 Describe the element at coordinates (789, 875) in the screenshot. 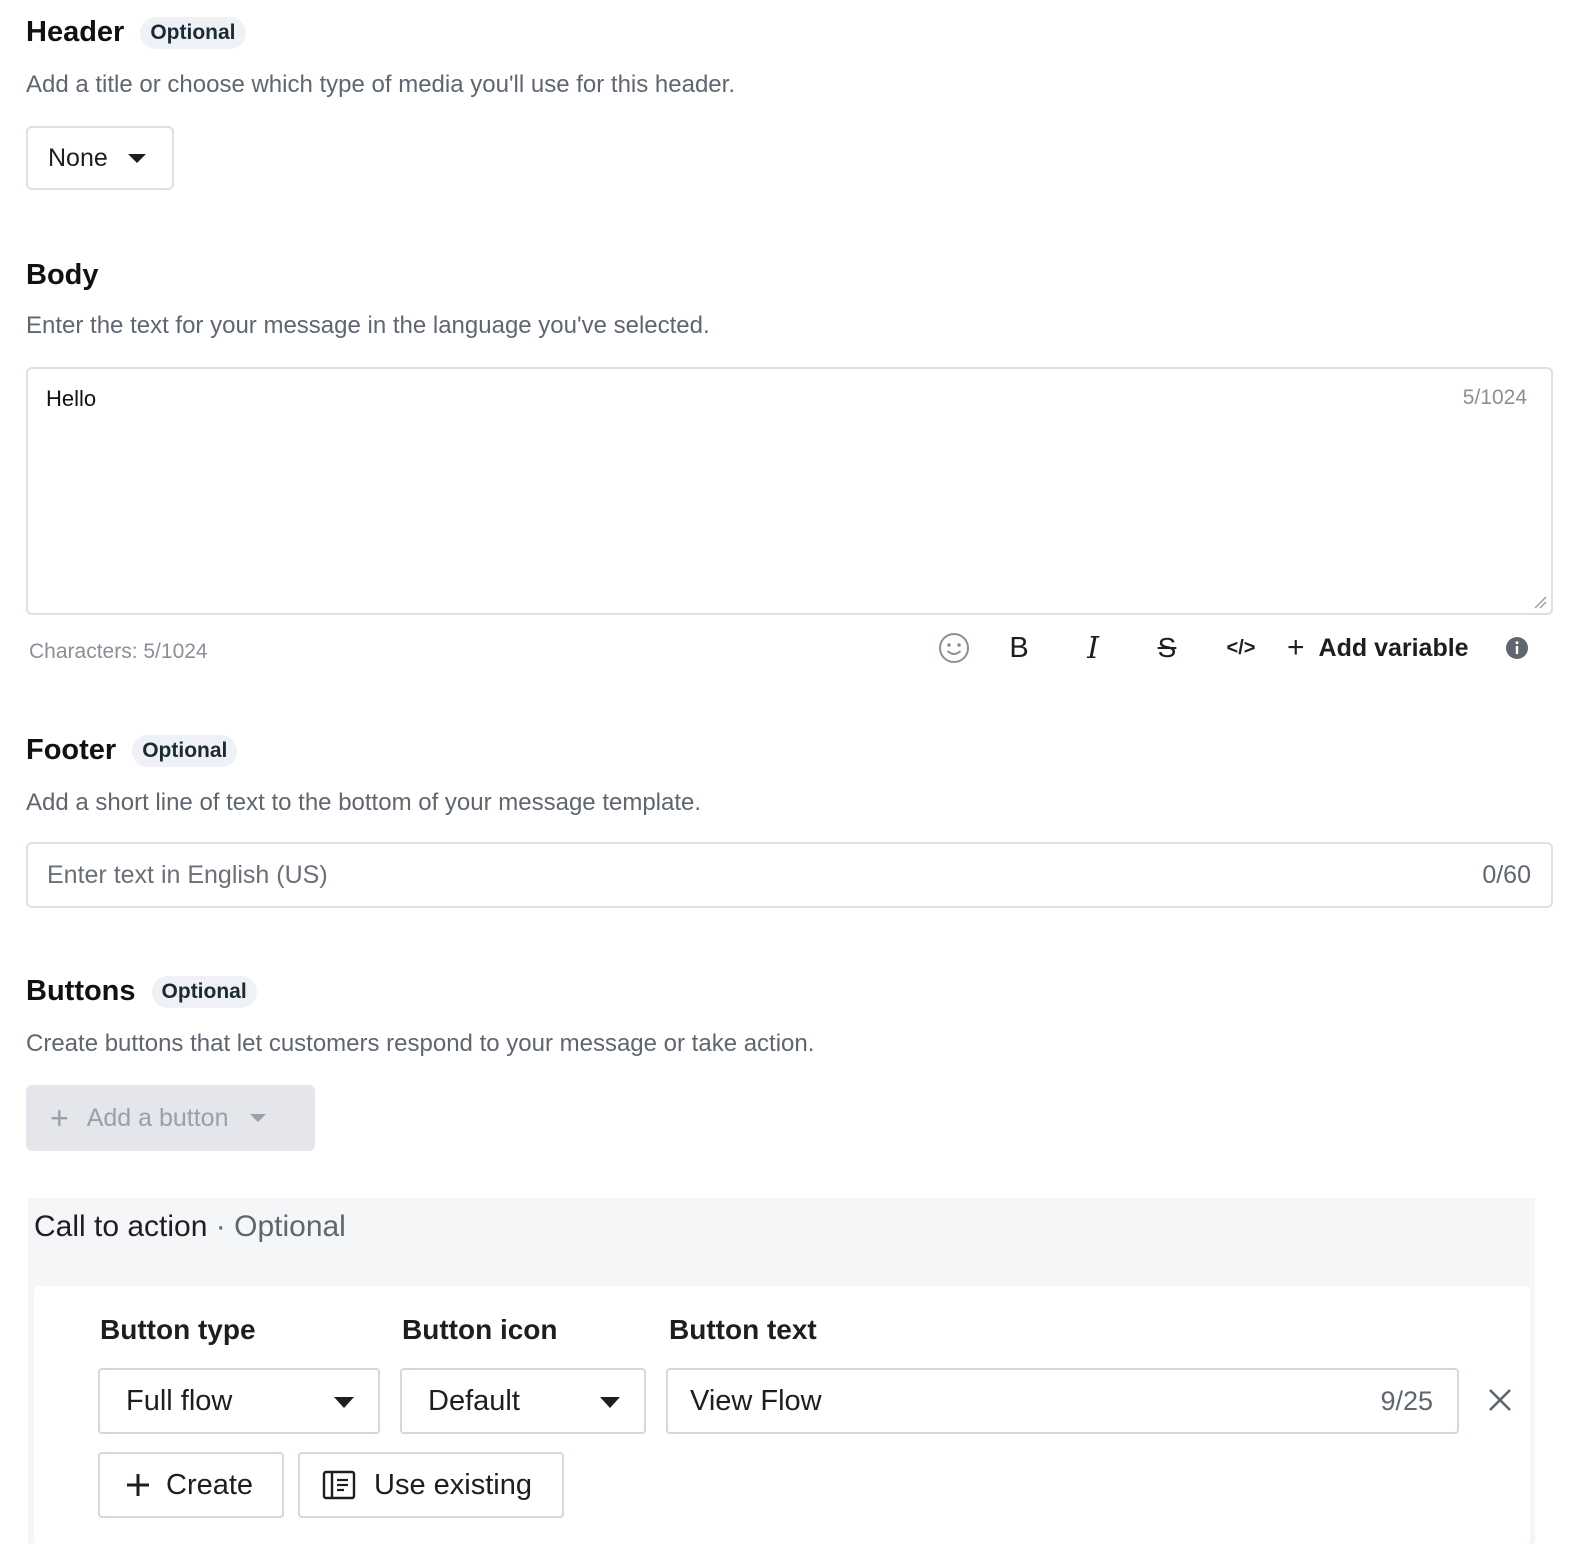

I see `footer-input: Enter text in English (US) 0/60` at that location.